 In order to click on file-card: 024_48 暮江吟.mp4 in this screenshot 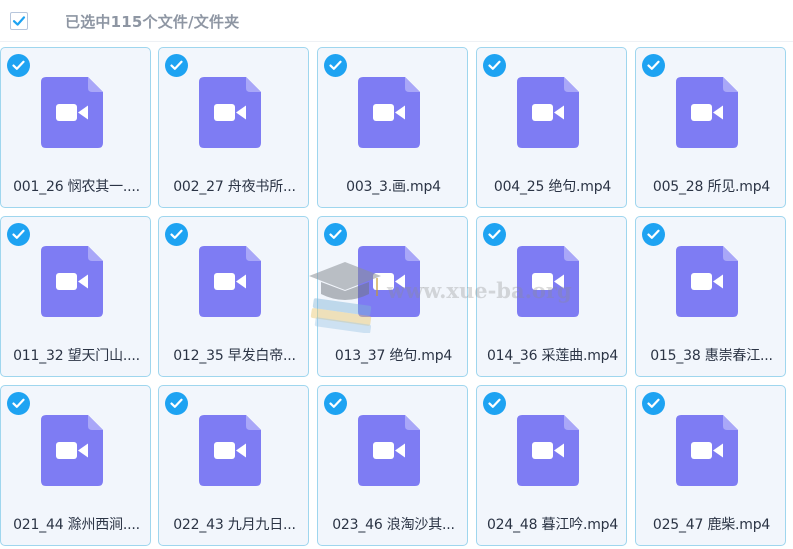, I will do `click(551, 465)`.